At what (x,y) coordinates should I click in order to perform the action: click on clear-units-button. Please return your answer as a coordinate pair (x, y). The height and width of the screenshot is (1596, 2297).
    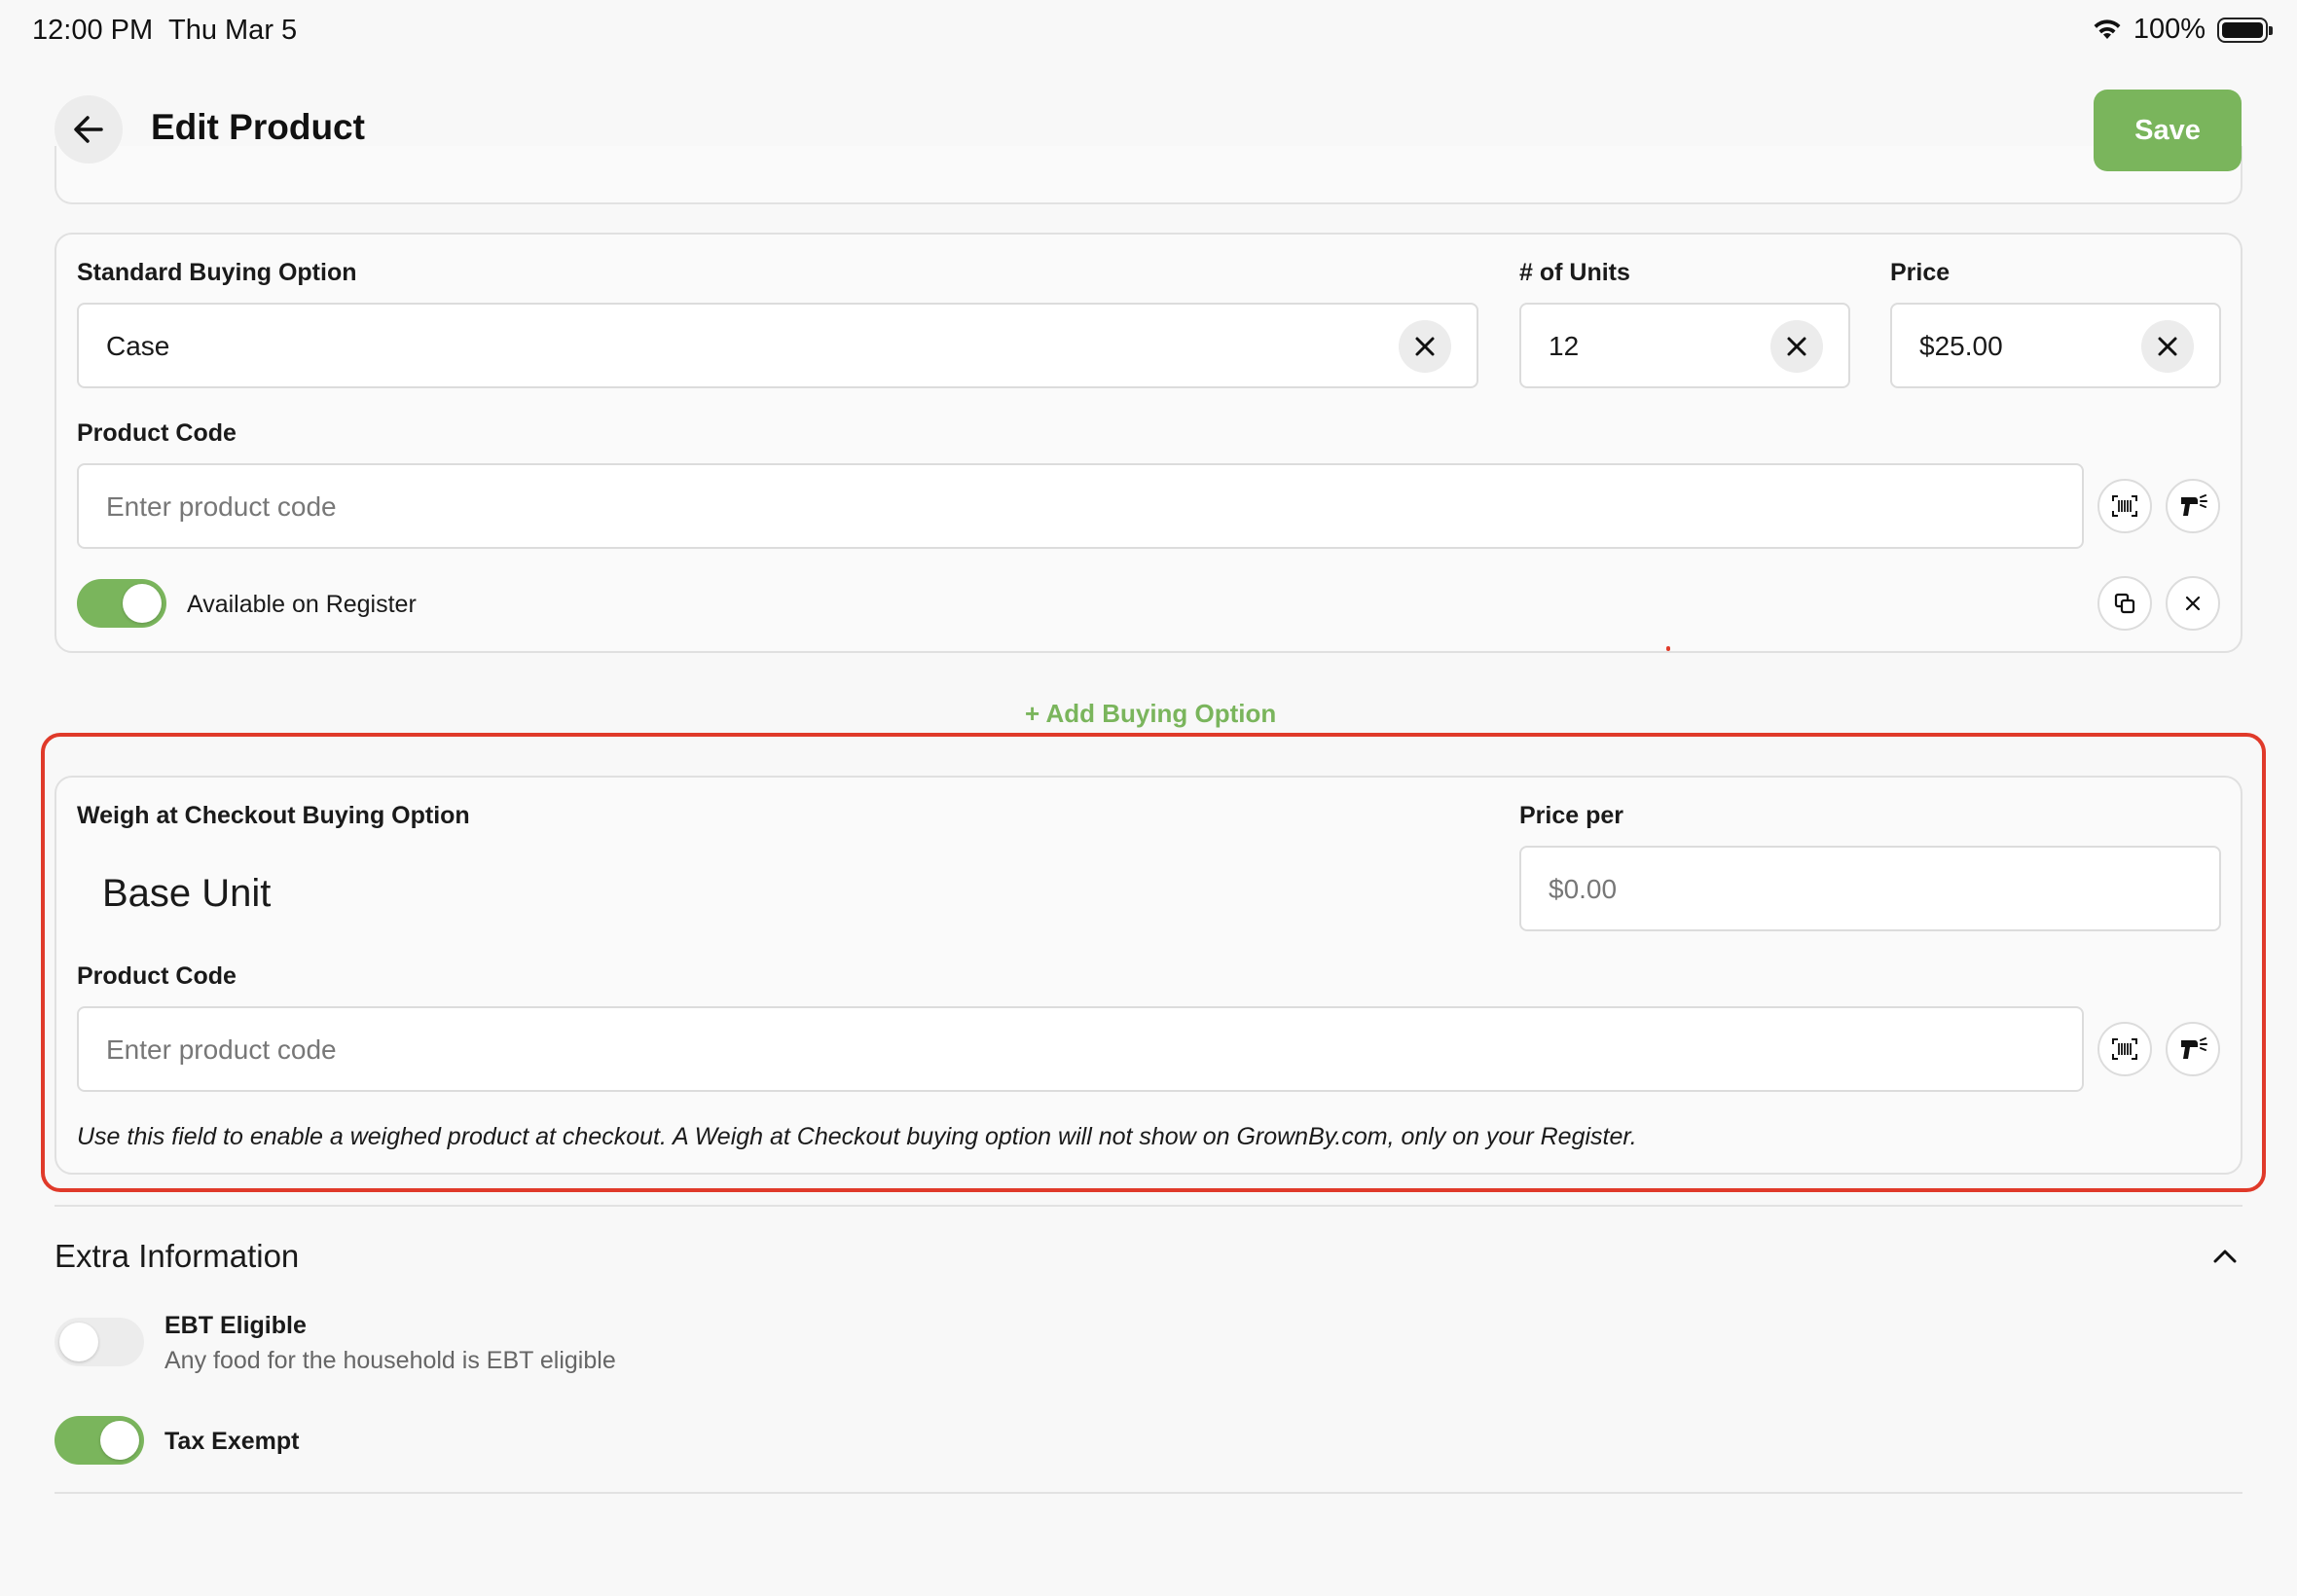
    Looking at the image, I should click on (1796, 346).